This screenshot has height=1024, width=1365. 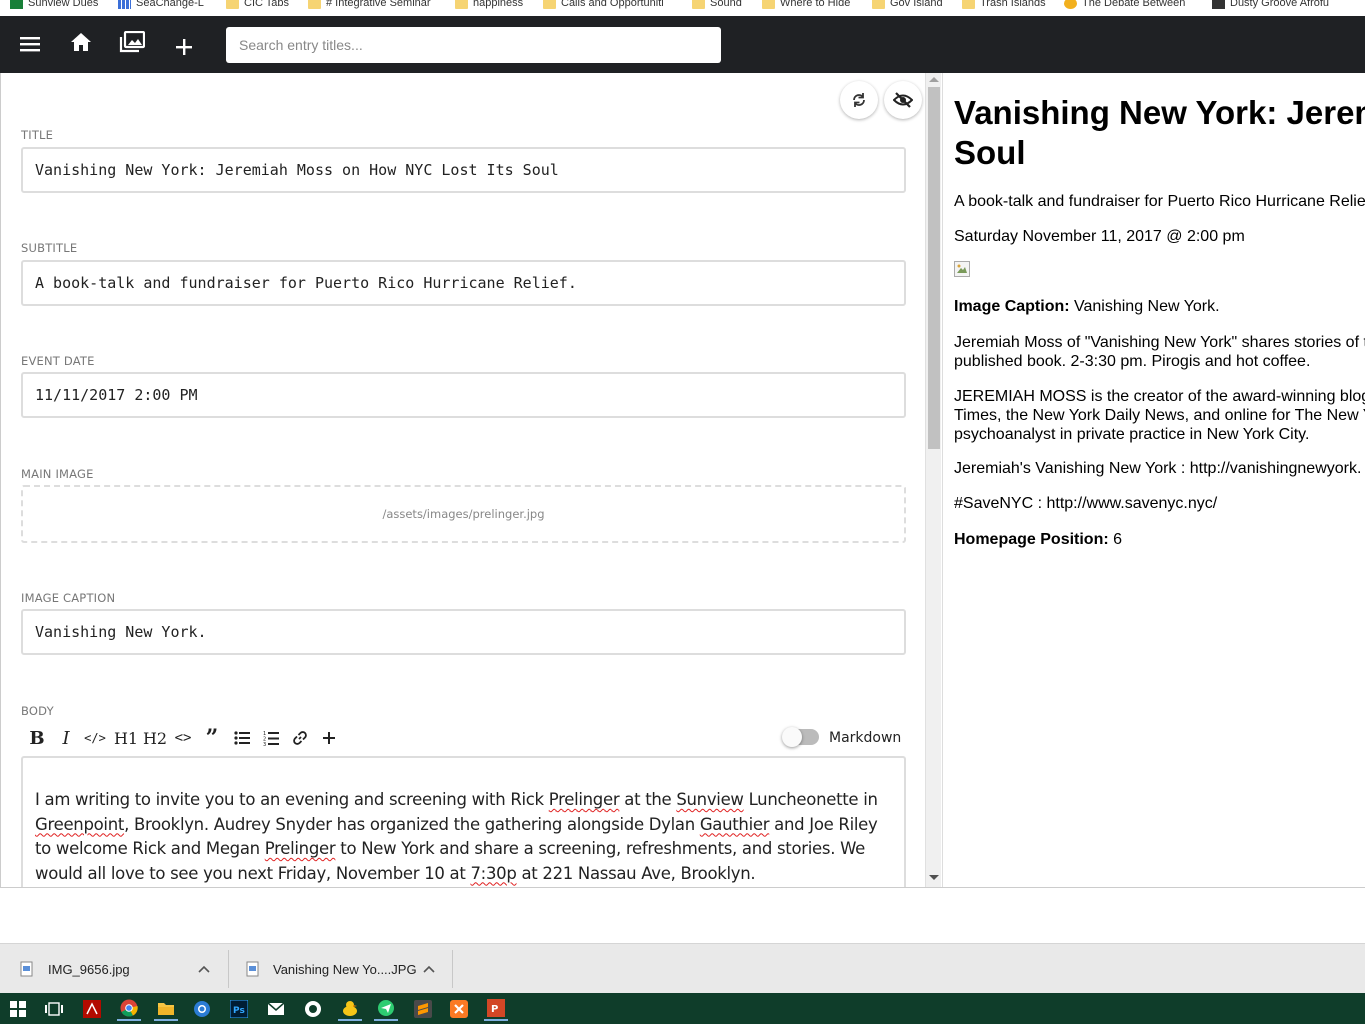 I want to click on download-item: Vanishing New Yo....JPG, so click(x=331, y=969).